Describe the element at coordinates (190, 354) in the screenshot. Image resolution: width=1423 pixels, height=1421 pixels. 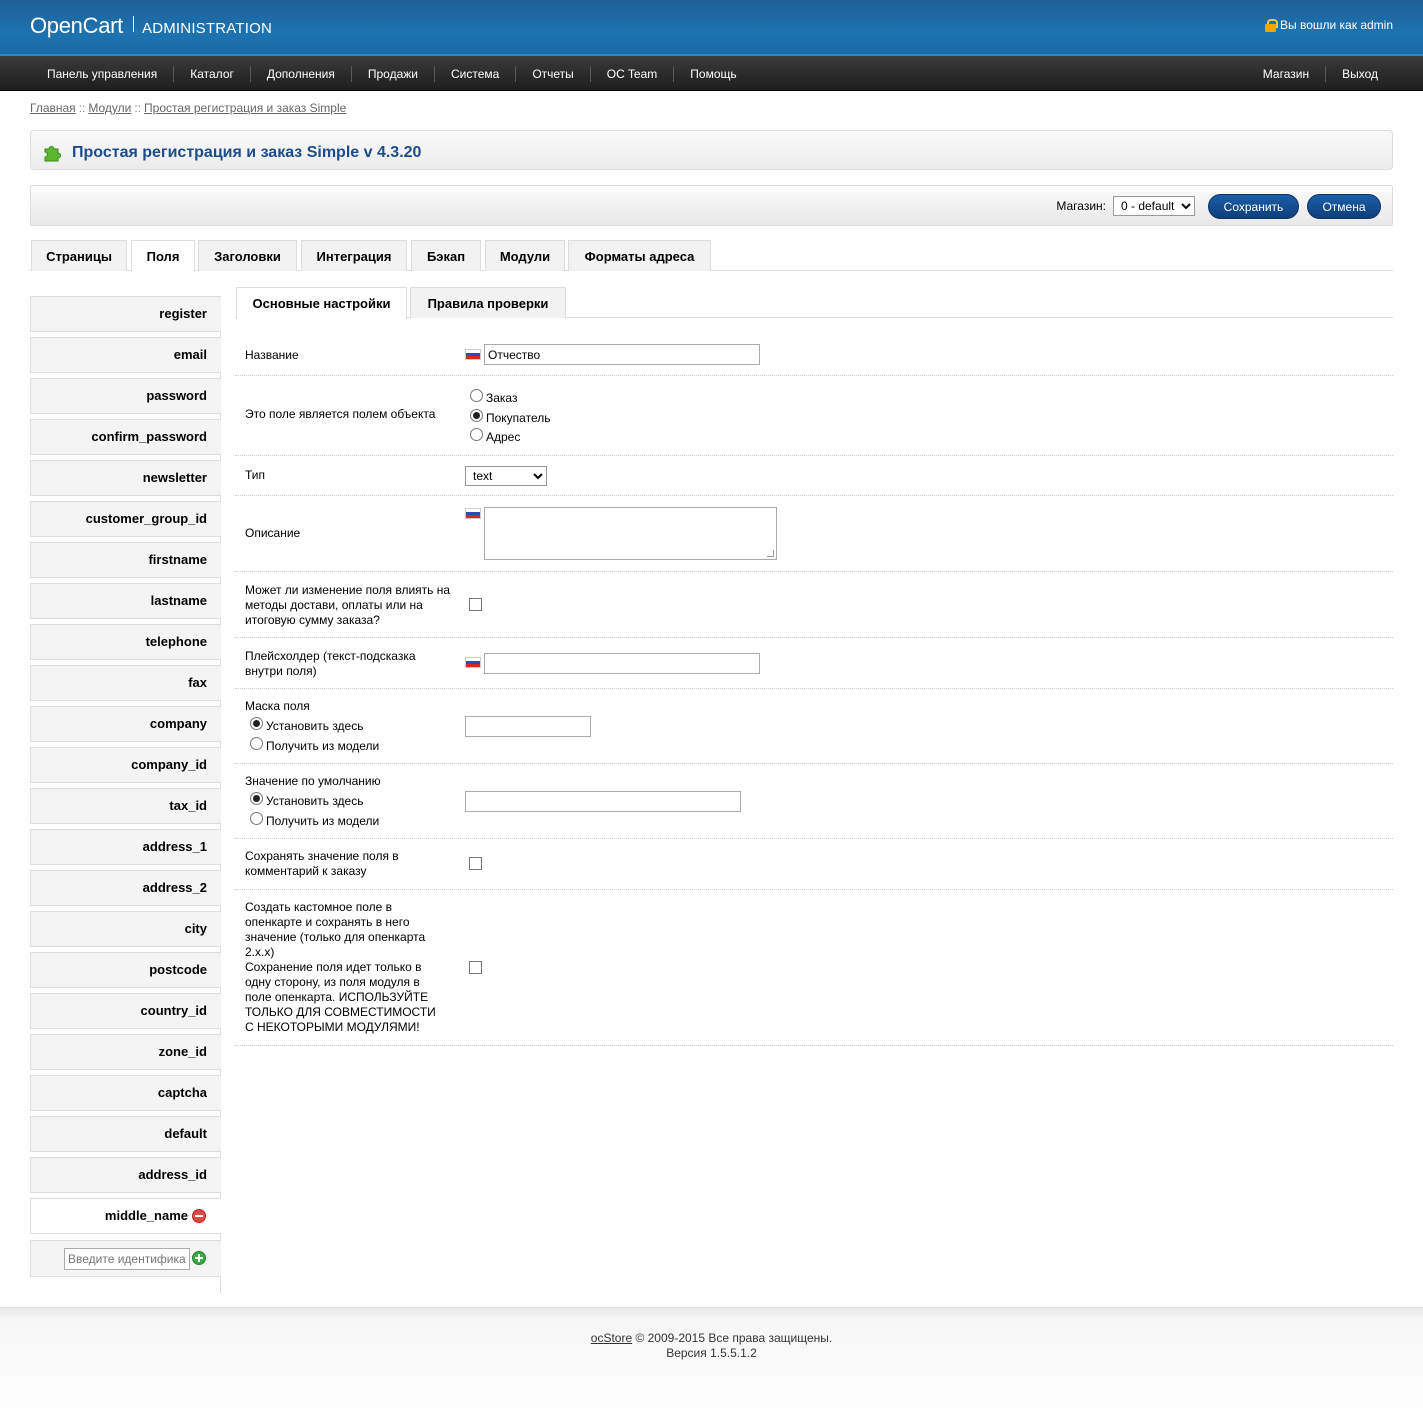
I see `field-item-label: email` at that location.